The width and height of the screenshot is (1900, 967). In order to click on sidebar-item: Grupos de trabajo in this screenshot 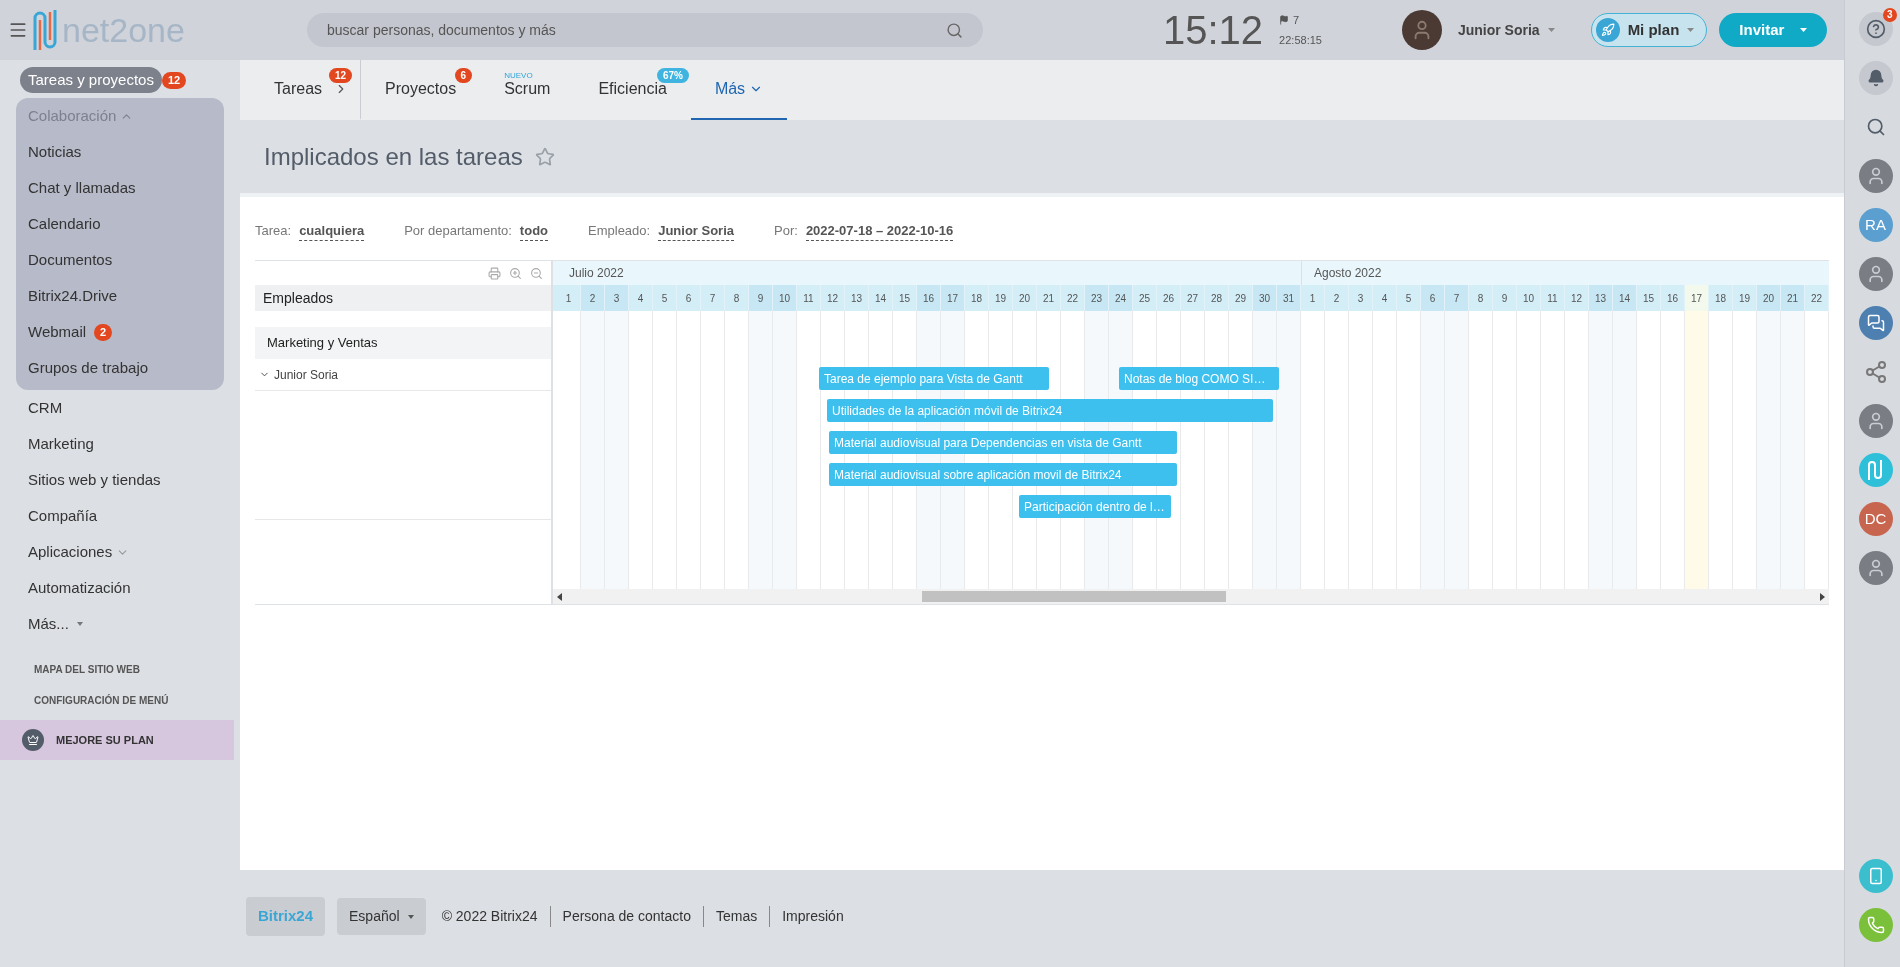, I will do `click(88, 368)`.